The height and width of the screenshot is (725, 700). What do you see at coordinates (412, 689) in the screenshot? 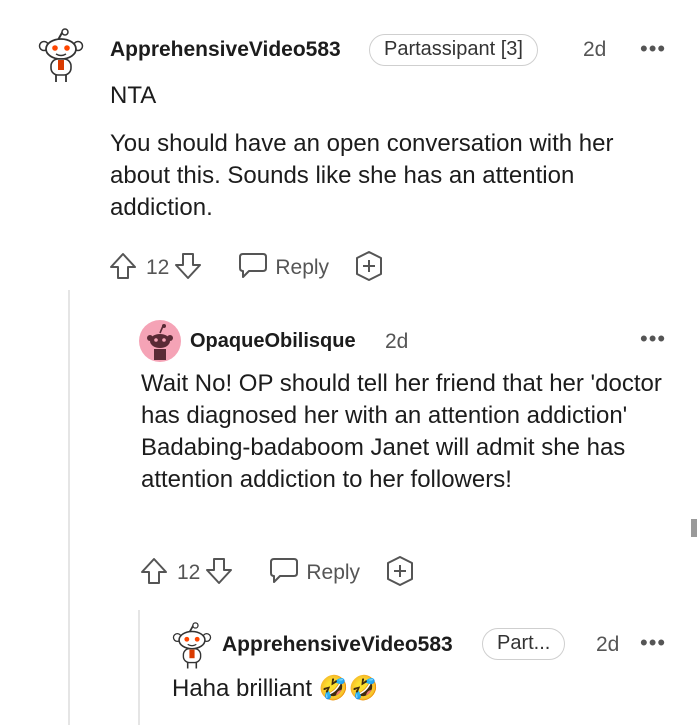
I see `comment-body: Haha brilliant 🤣🤣` at bounding box center [412, 689].